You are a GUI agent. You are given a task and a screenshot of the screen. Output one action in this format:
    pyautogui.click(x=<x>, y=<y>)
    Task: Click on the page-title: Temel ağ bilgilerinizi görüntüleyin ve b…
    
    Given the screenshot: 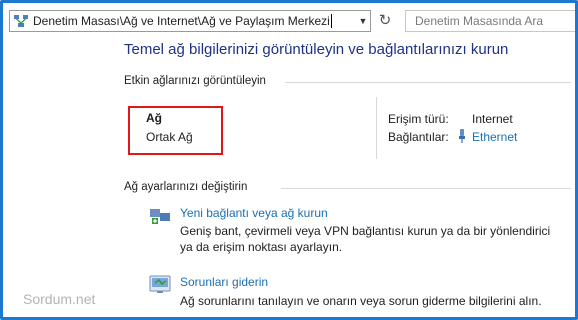 What is the action you would take?
    pyautogui.click(x=316, y=49)
    